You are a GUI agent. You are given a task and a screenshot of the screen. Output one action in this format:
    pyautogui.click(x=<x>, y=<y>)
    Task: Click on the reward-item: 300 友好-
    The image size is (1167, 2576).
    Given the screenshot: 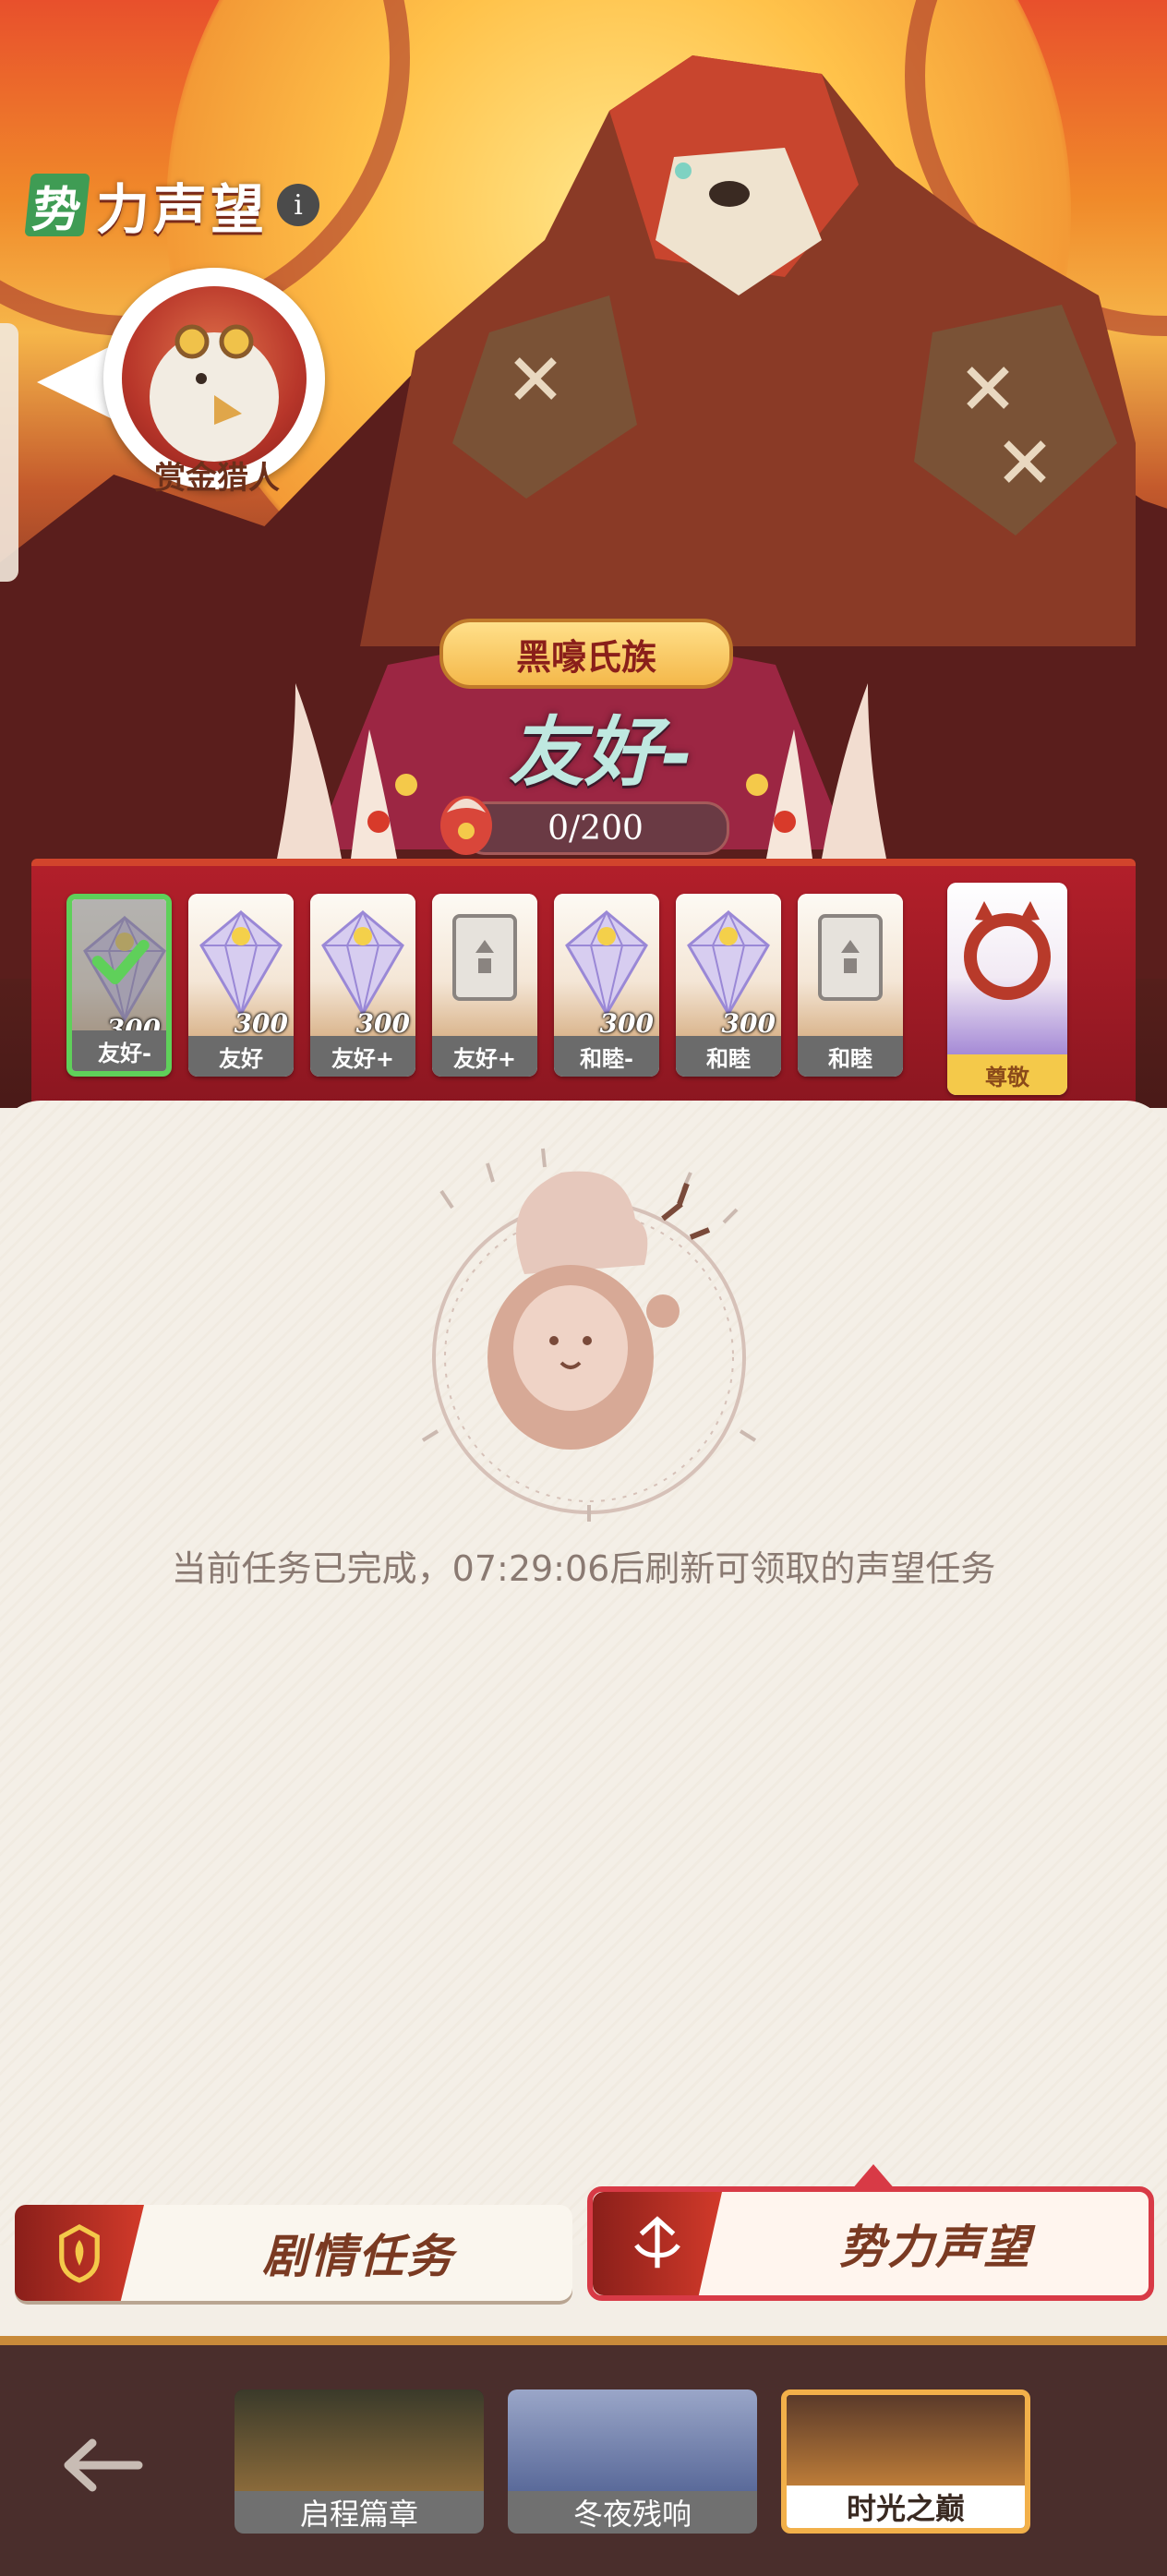 What is the action you would take?
    pyautogui.click(x=119, y=985)
    